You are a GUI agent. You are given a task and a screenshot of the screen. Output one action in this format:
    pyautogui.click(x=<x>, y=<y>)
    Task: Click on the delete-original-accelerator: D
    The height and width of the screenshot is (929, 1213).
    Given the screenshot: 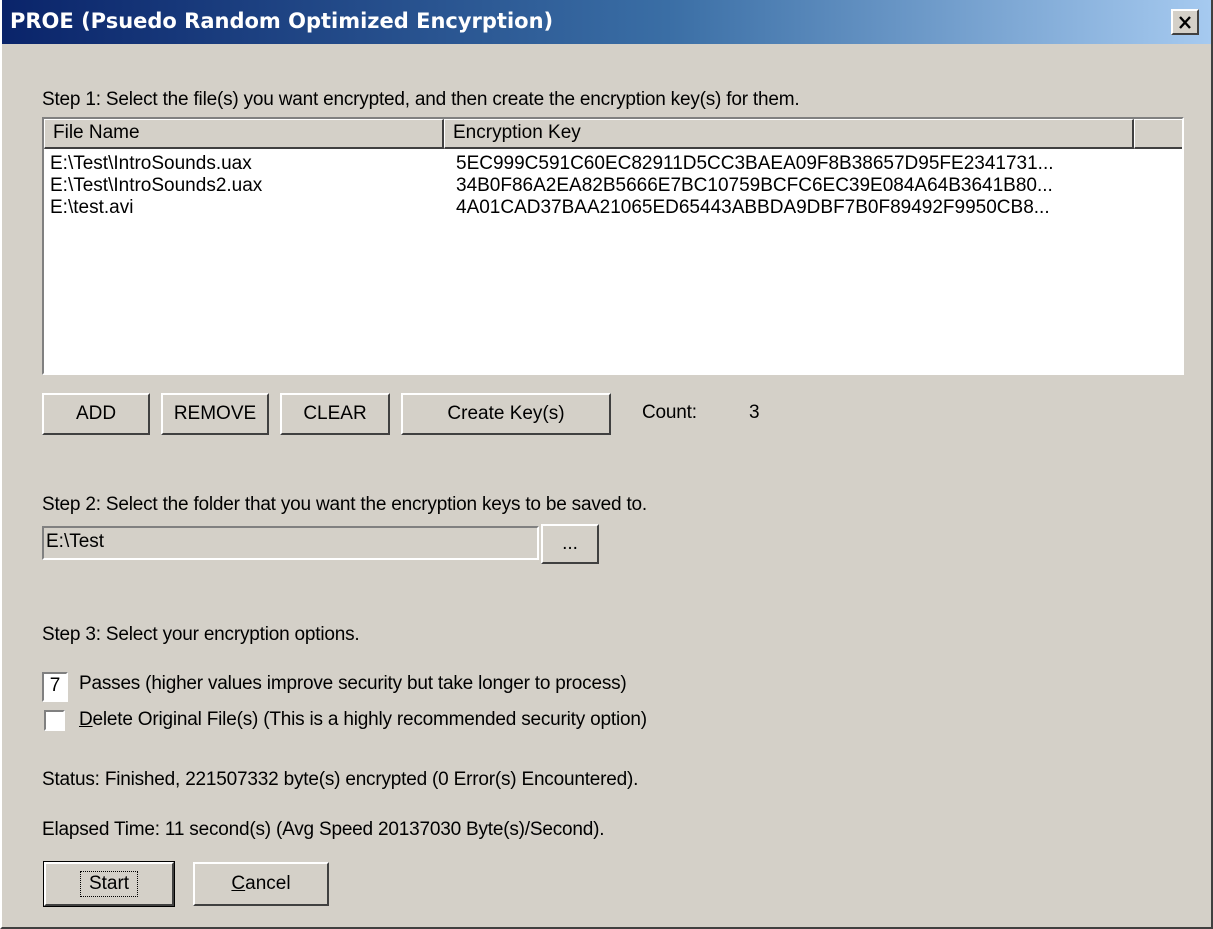 What is the action you would take?
    pyautogui.click(x=86, y=719)
    